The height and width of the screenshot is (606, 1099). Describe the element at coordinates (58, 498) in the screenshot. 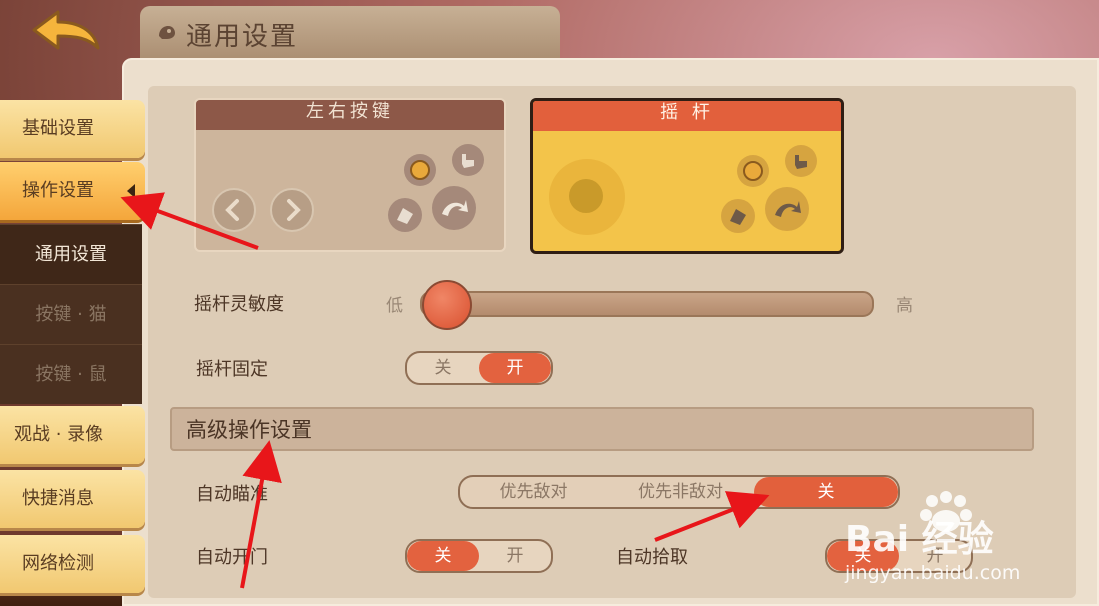

I see `nav-label: 快捷消息` at that location.